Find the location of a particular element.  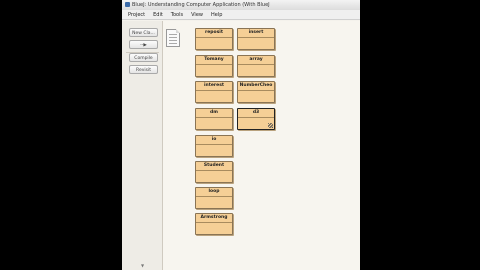

class-armstrong: Armstrong is located at coordinates (214, 224).